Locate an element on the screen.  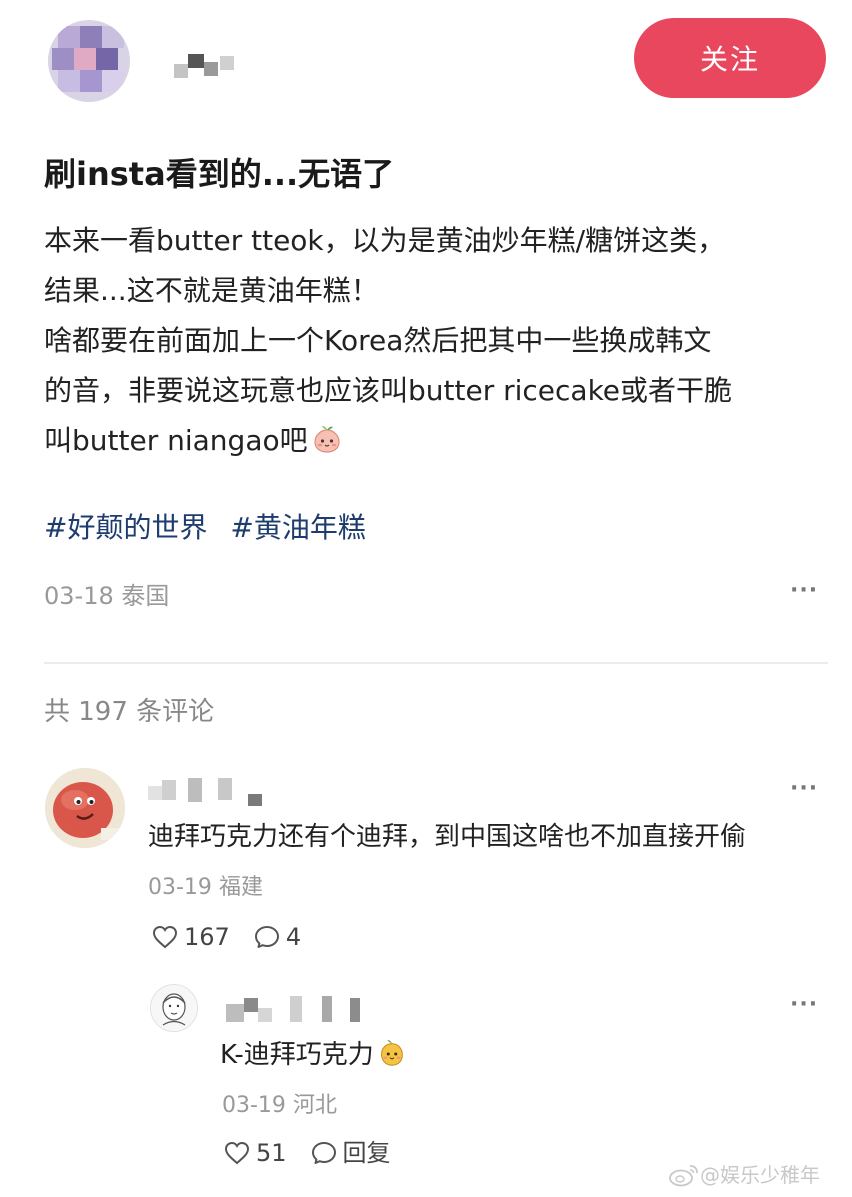
author-name-blurred is located at coordinates (210, 66).